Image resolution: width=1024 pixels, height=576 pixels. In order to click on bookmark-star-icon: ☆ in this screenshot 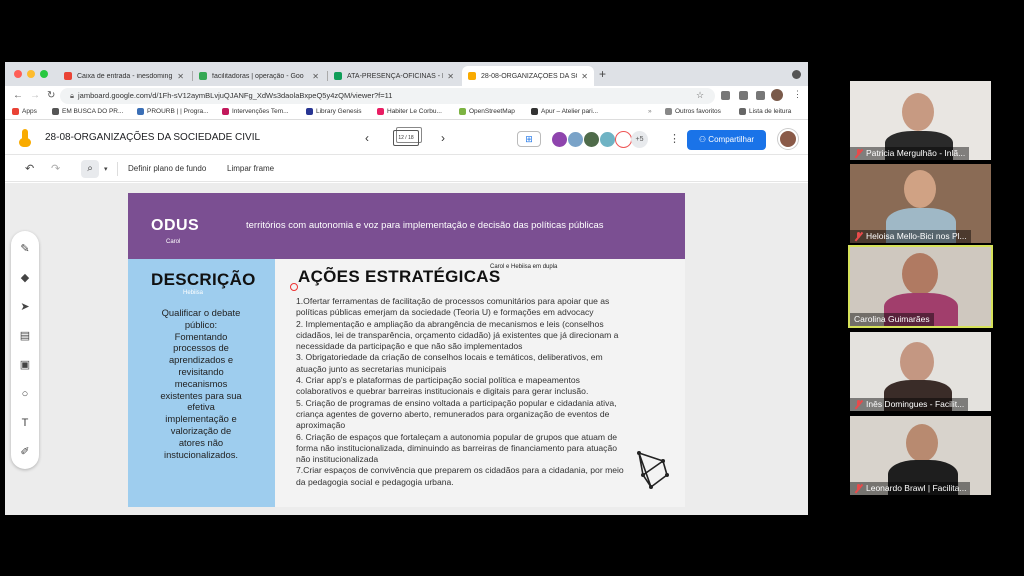, I will do `click(700, 95)`.